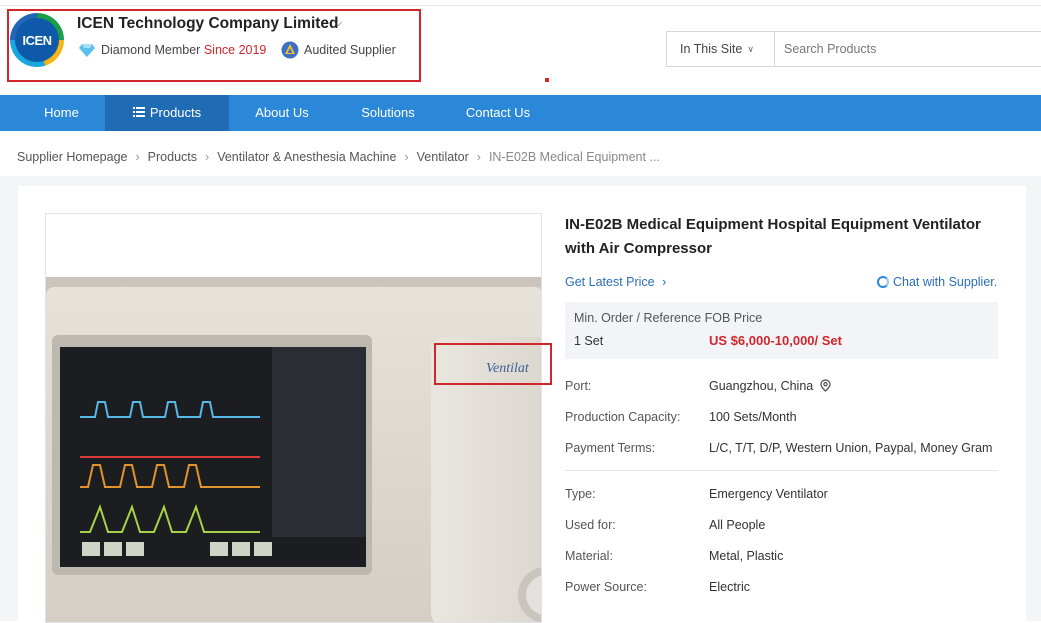  I want to click on chevron-down-icon: ∨, so click(750, 48).